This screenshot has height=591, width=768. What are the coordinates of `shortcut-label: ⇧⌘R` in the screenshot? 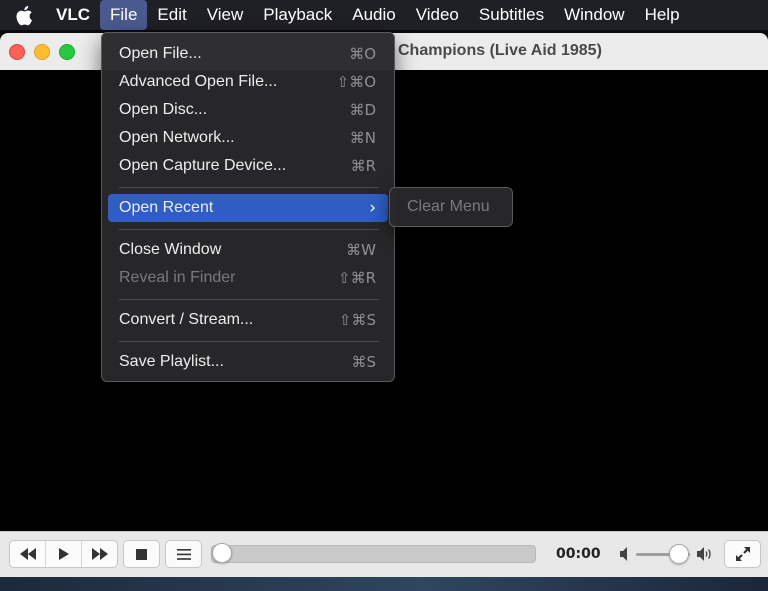 It's located at (357, 278).